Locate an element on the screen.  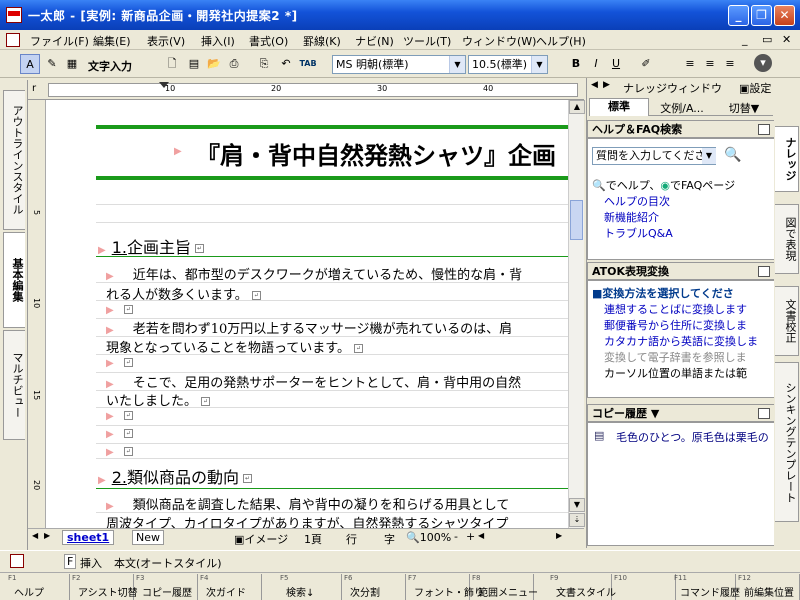
text-mode-icon: A is located at coordinates (30, 64).